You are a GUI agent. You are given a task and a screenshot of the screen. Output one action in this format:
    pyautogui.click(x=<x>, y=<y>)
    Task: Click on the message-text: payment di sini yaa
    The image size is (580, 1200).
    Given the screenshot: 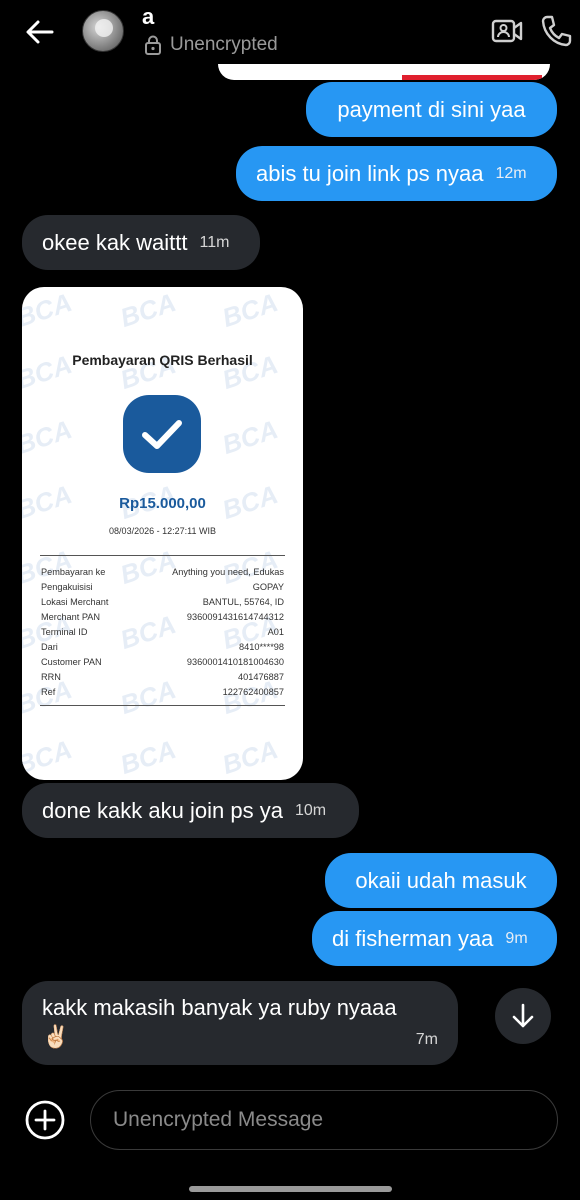 What is the action you would take?
    pyautogui.click(x=431, y=109)
    